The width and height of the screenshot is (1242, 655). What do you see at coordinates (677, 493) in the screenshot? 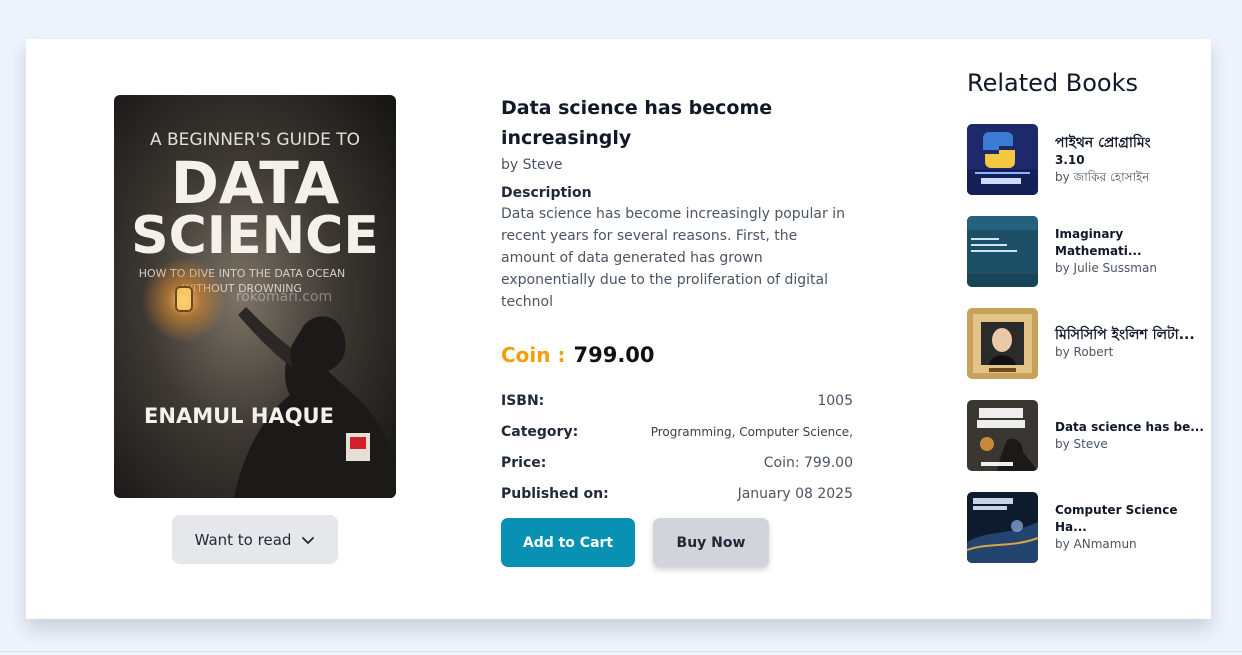
I see `info-row-published: Published on: January 08 2025` at bounding box center [677, 493].